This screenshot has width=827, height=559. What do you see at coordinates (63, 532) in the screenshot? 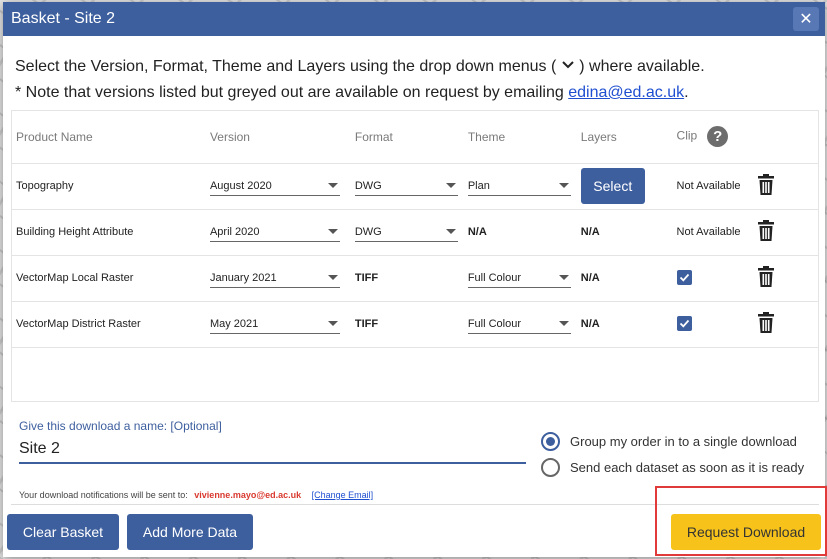
I see `clear-basket-button: Clear Basket` at bounding box center [63, 532].